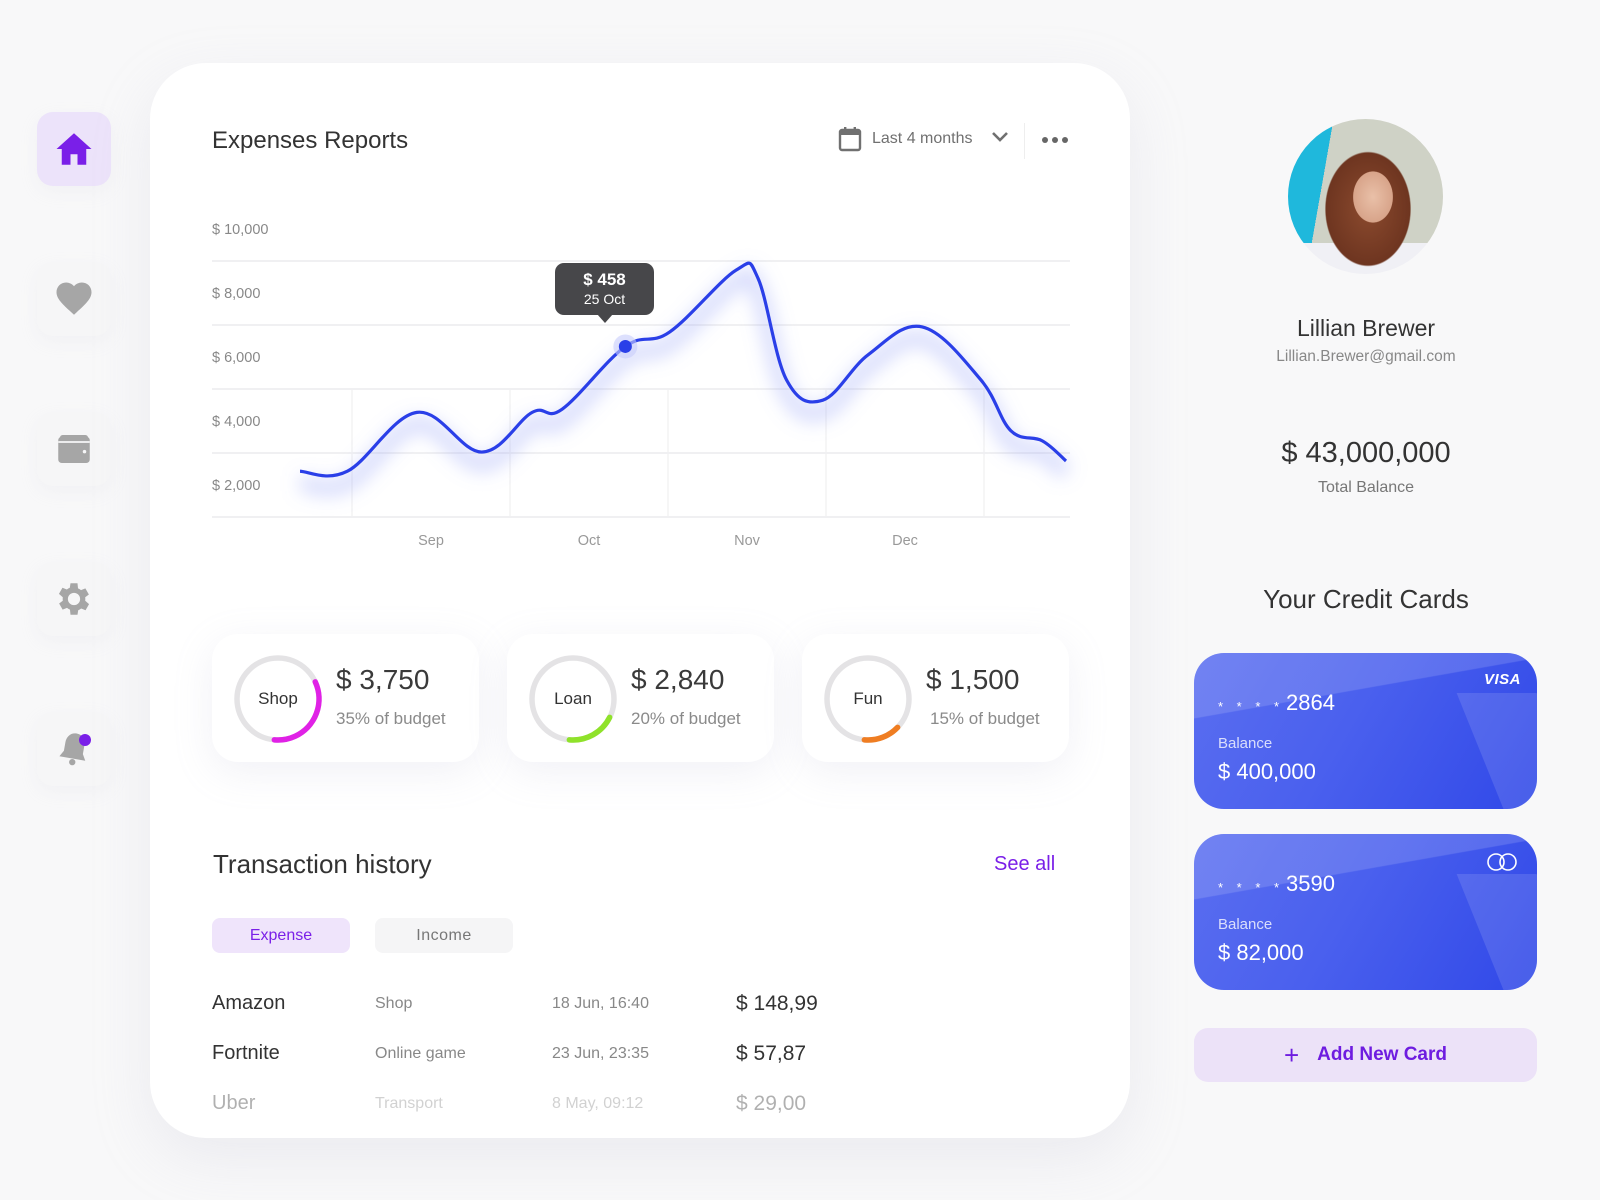 This screenshot has height=1200, width=1600. What do you see at coordinates (278, 698) in the screenshot?
I see `budget-label: Shop` at bounding box center [278, 698].